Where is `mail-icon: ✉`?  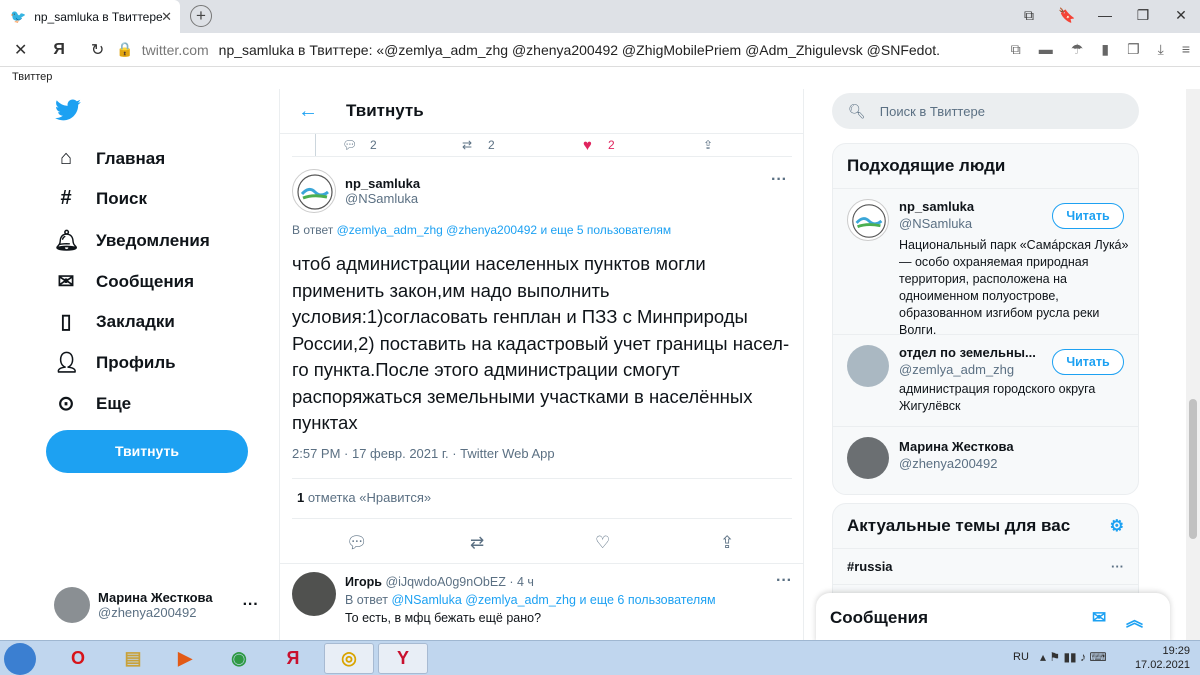
mail-icon: ✉ is located at coordinates (66, 282).